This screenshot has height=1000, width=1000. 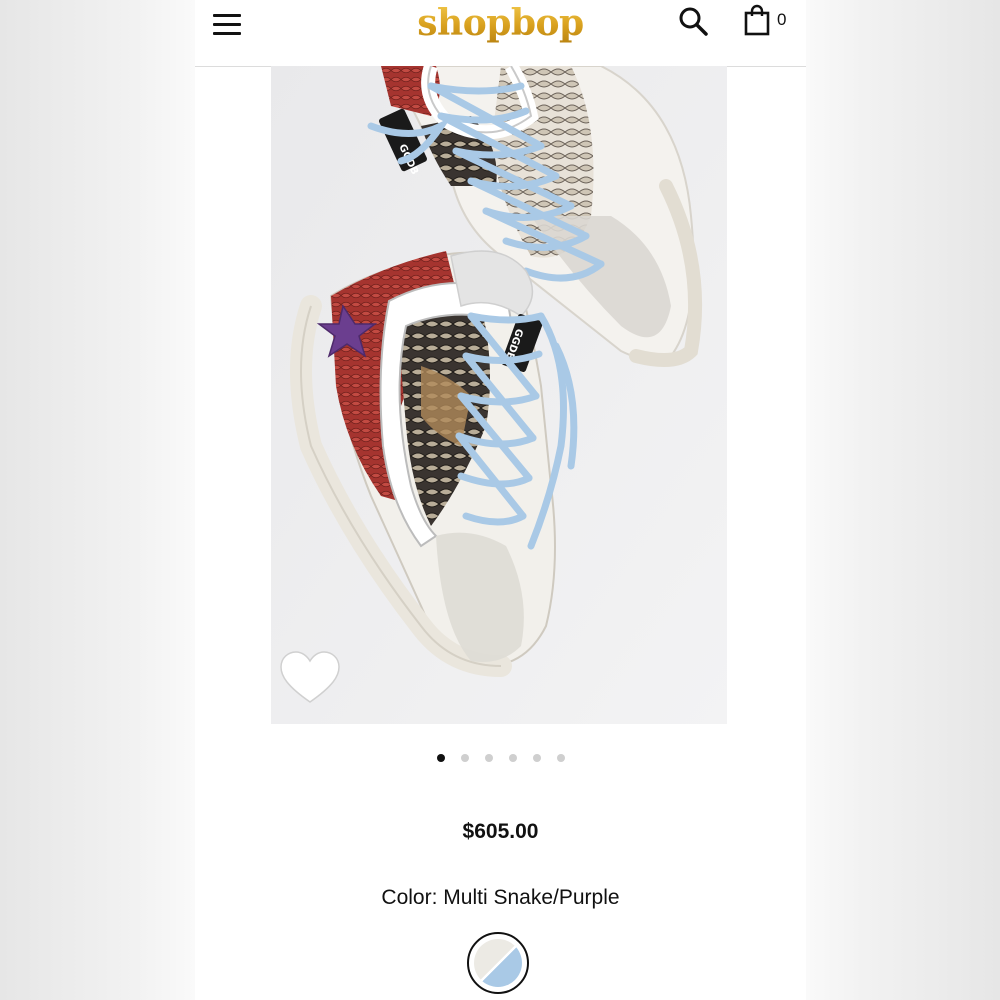 I want to click on image-pagination, so click(x=500, y=758).